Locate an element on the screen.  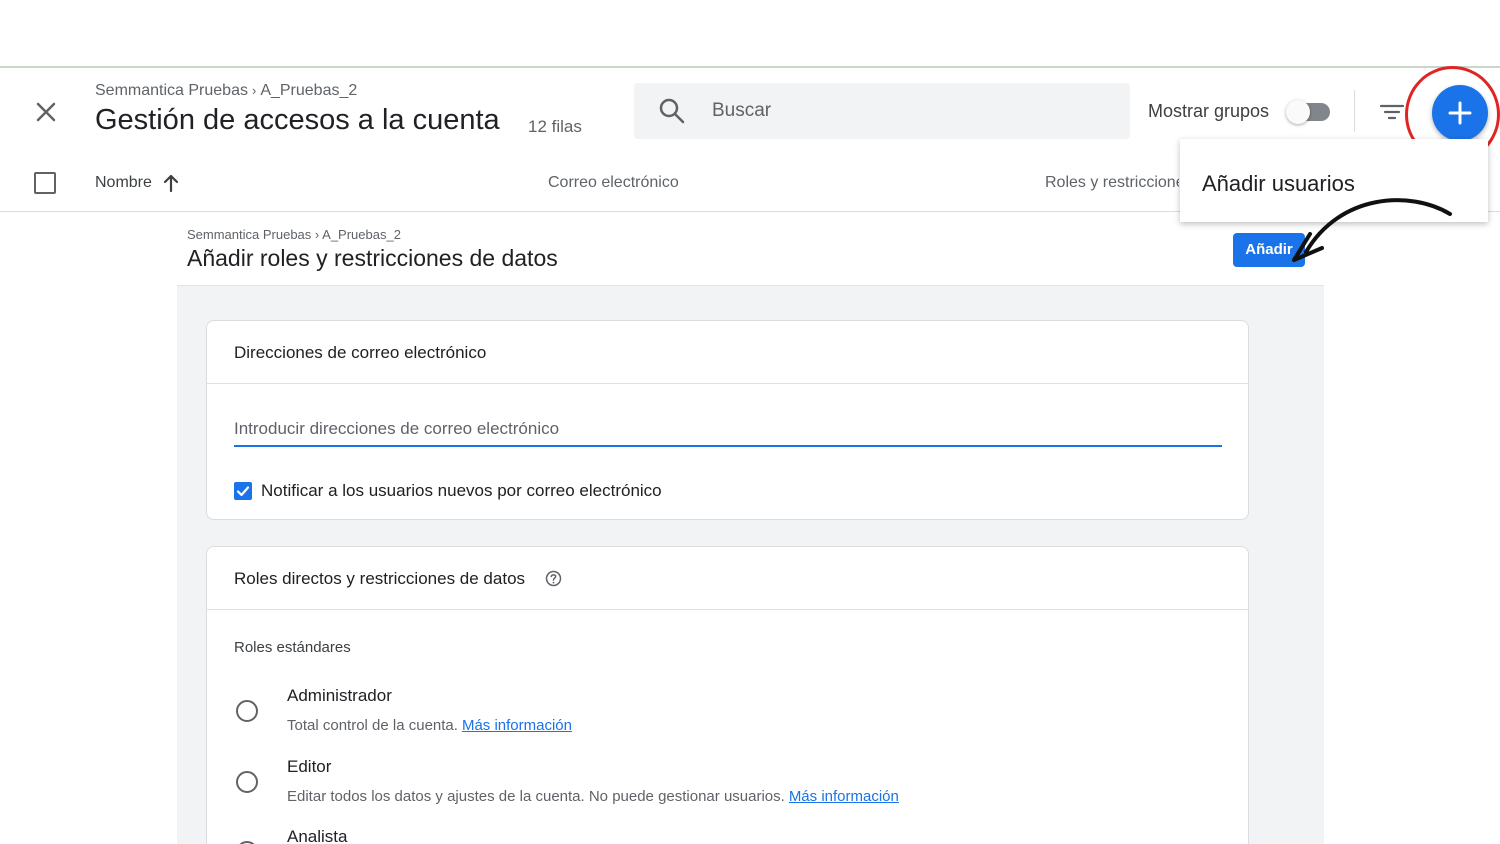
menu-item-add-users: Añadir usuarios is located at coordinates (1278, 184).